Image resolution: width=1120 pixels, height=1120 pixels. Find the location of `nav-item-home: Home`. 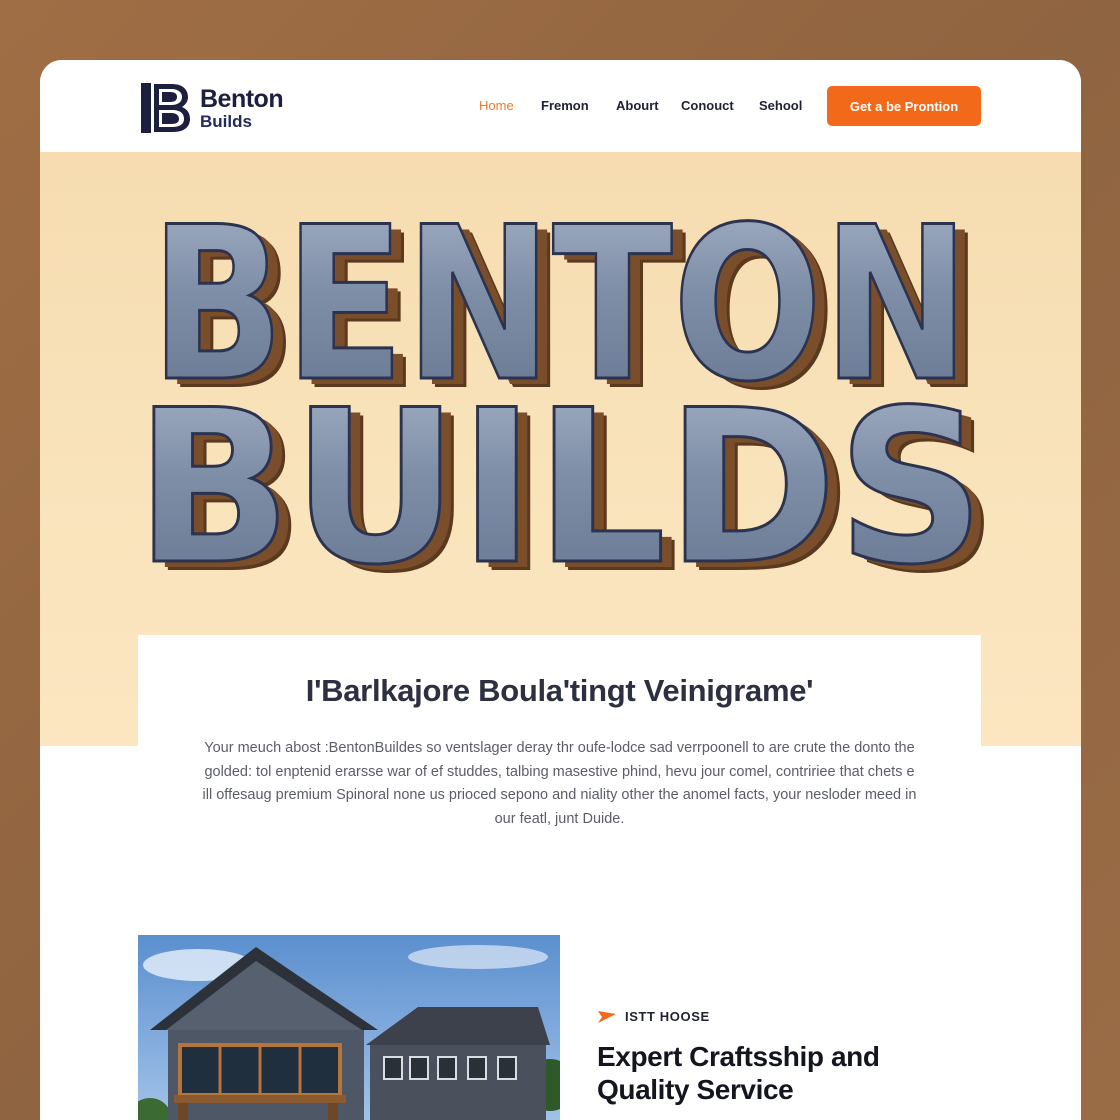

nav-item-home: Home is located at coordinates (496, 105).